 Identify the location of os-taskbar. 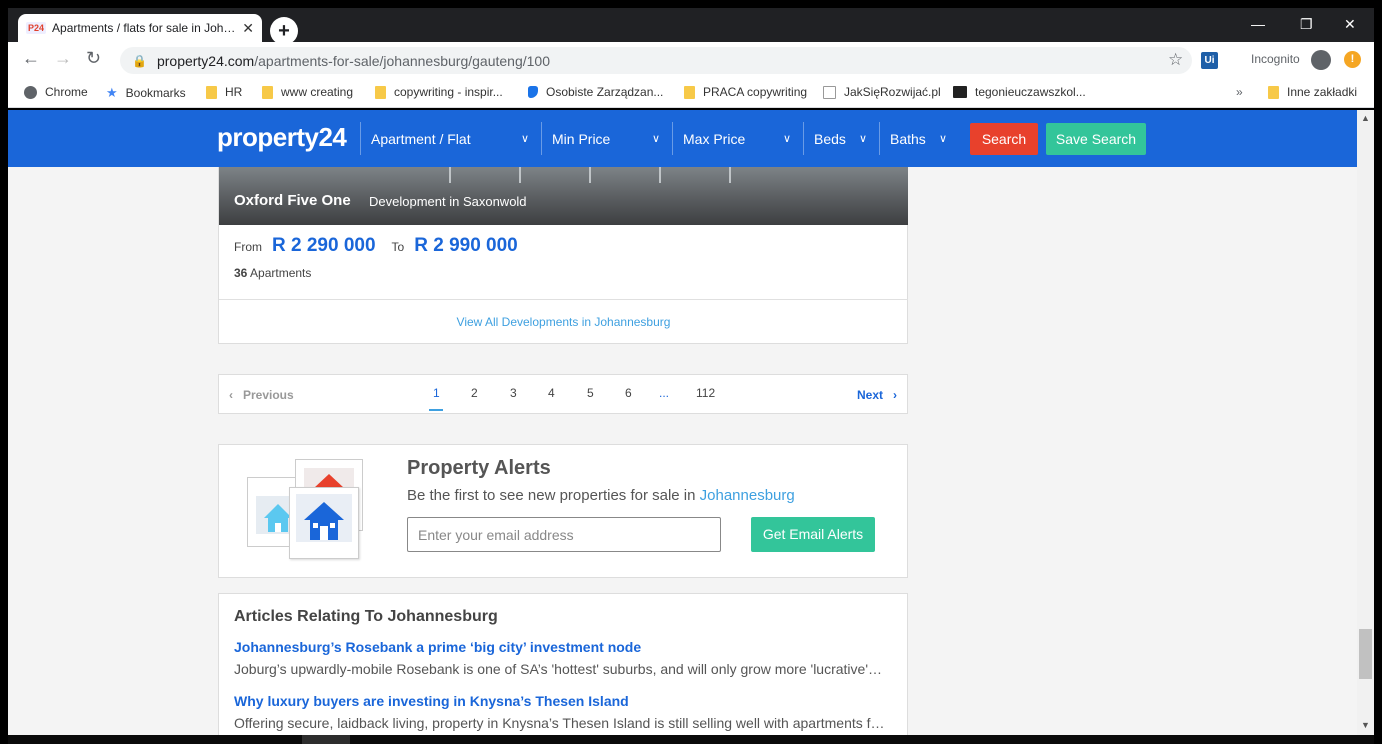
(691, 739).